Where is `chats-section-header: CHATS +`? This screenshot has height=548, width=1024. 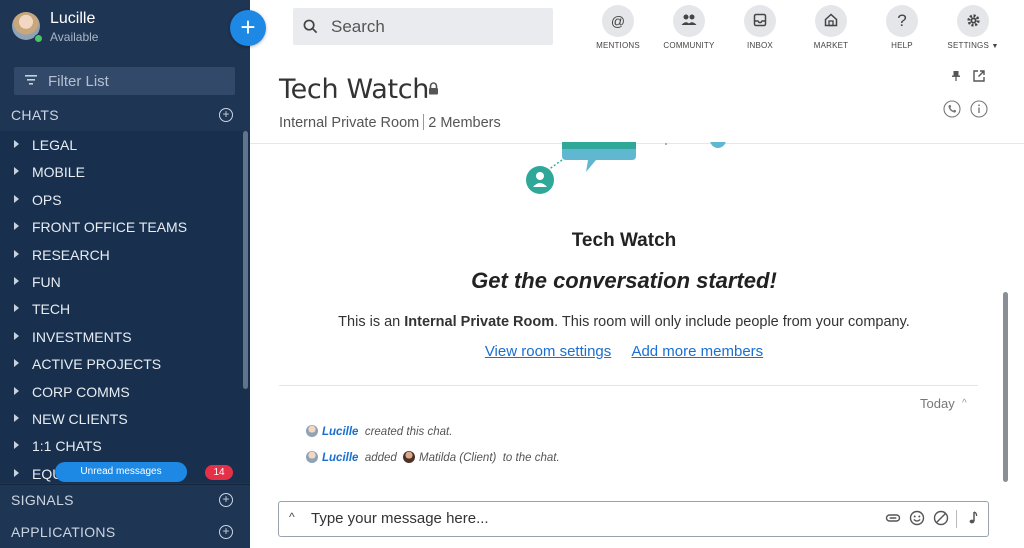 chats-section-header: CHATS + is located at coordinates (125, 115).